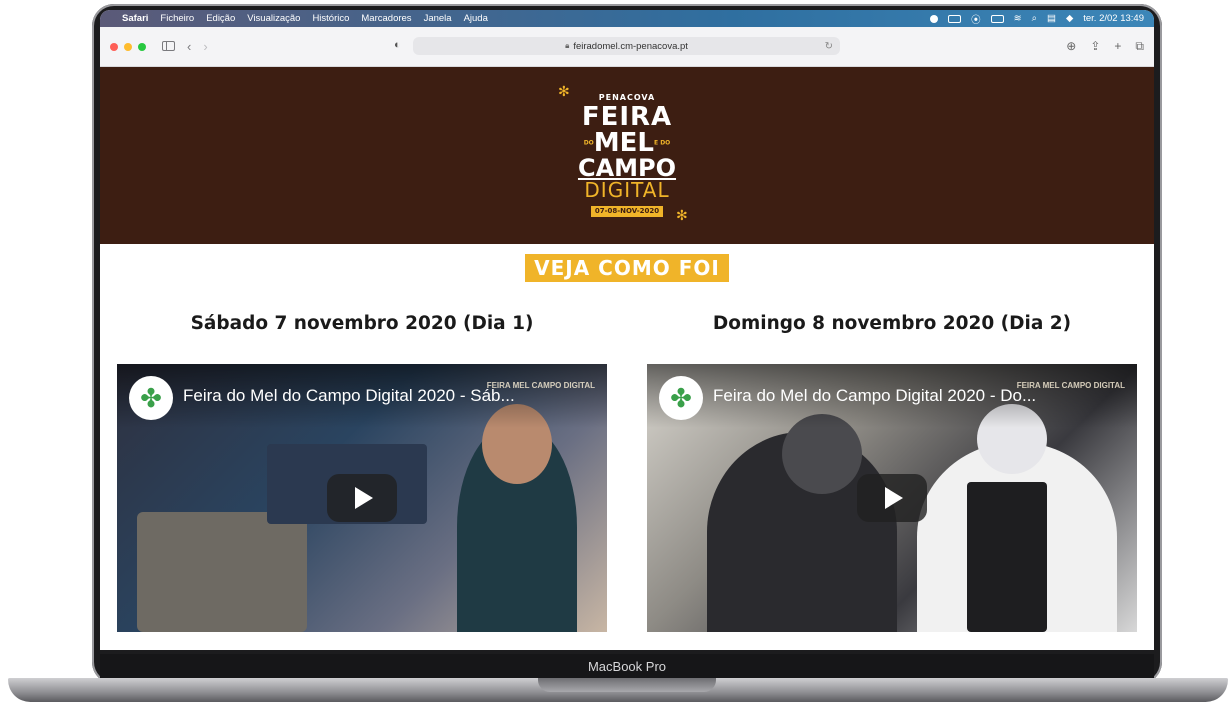  Describe the element at coordinates (330, 18) in the screenshot. I see `menu-historico: Histórico` at that location.